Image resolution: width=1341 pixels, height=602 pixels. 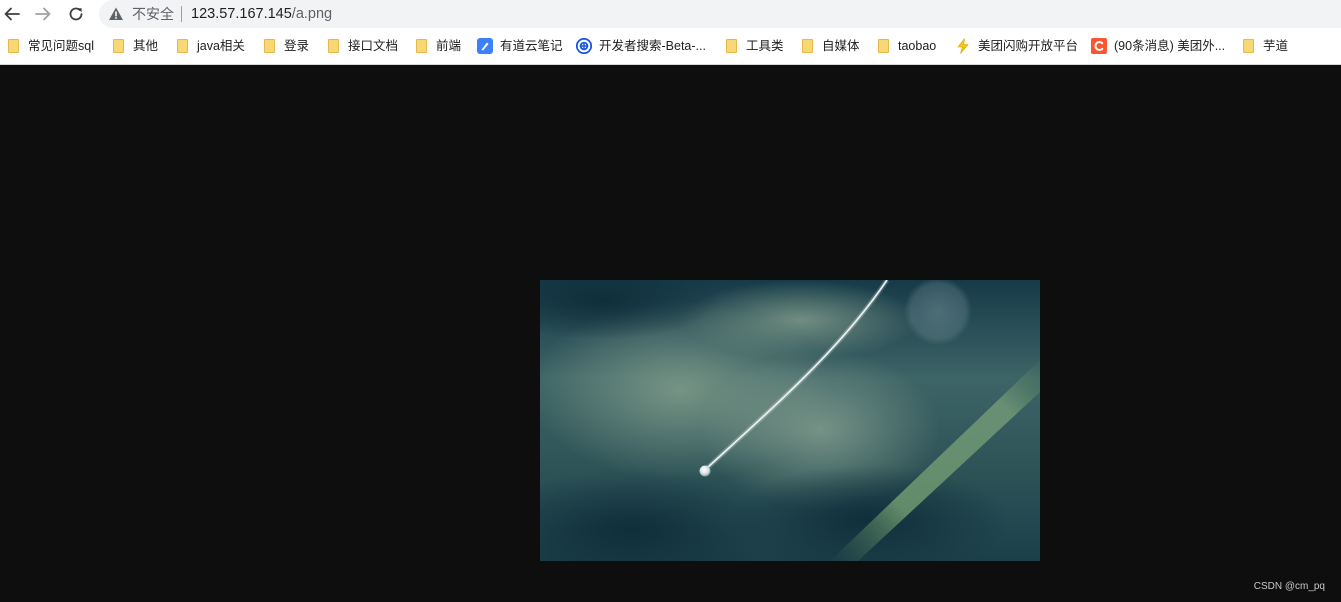 I want to click on bookmark-qita: 其他, so click(x=134, y=46).